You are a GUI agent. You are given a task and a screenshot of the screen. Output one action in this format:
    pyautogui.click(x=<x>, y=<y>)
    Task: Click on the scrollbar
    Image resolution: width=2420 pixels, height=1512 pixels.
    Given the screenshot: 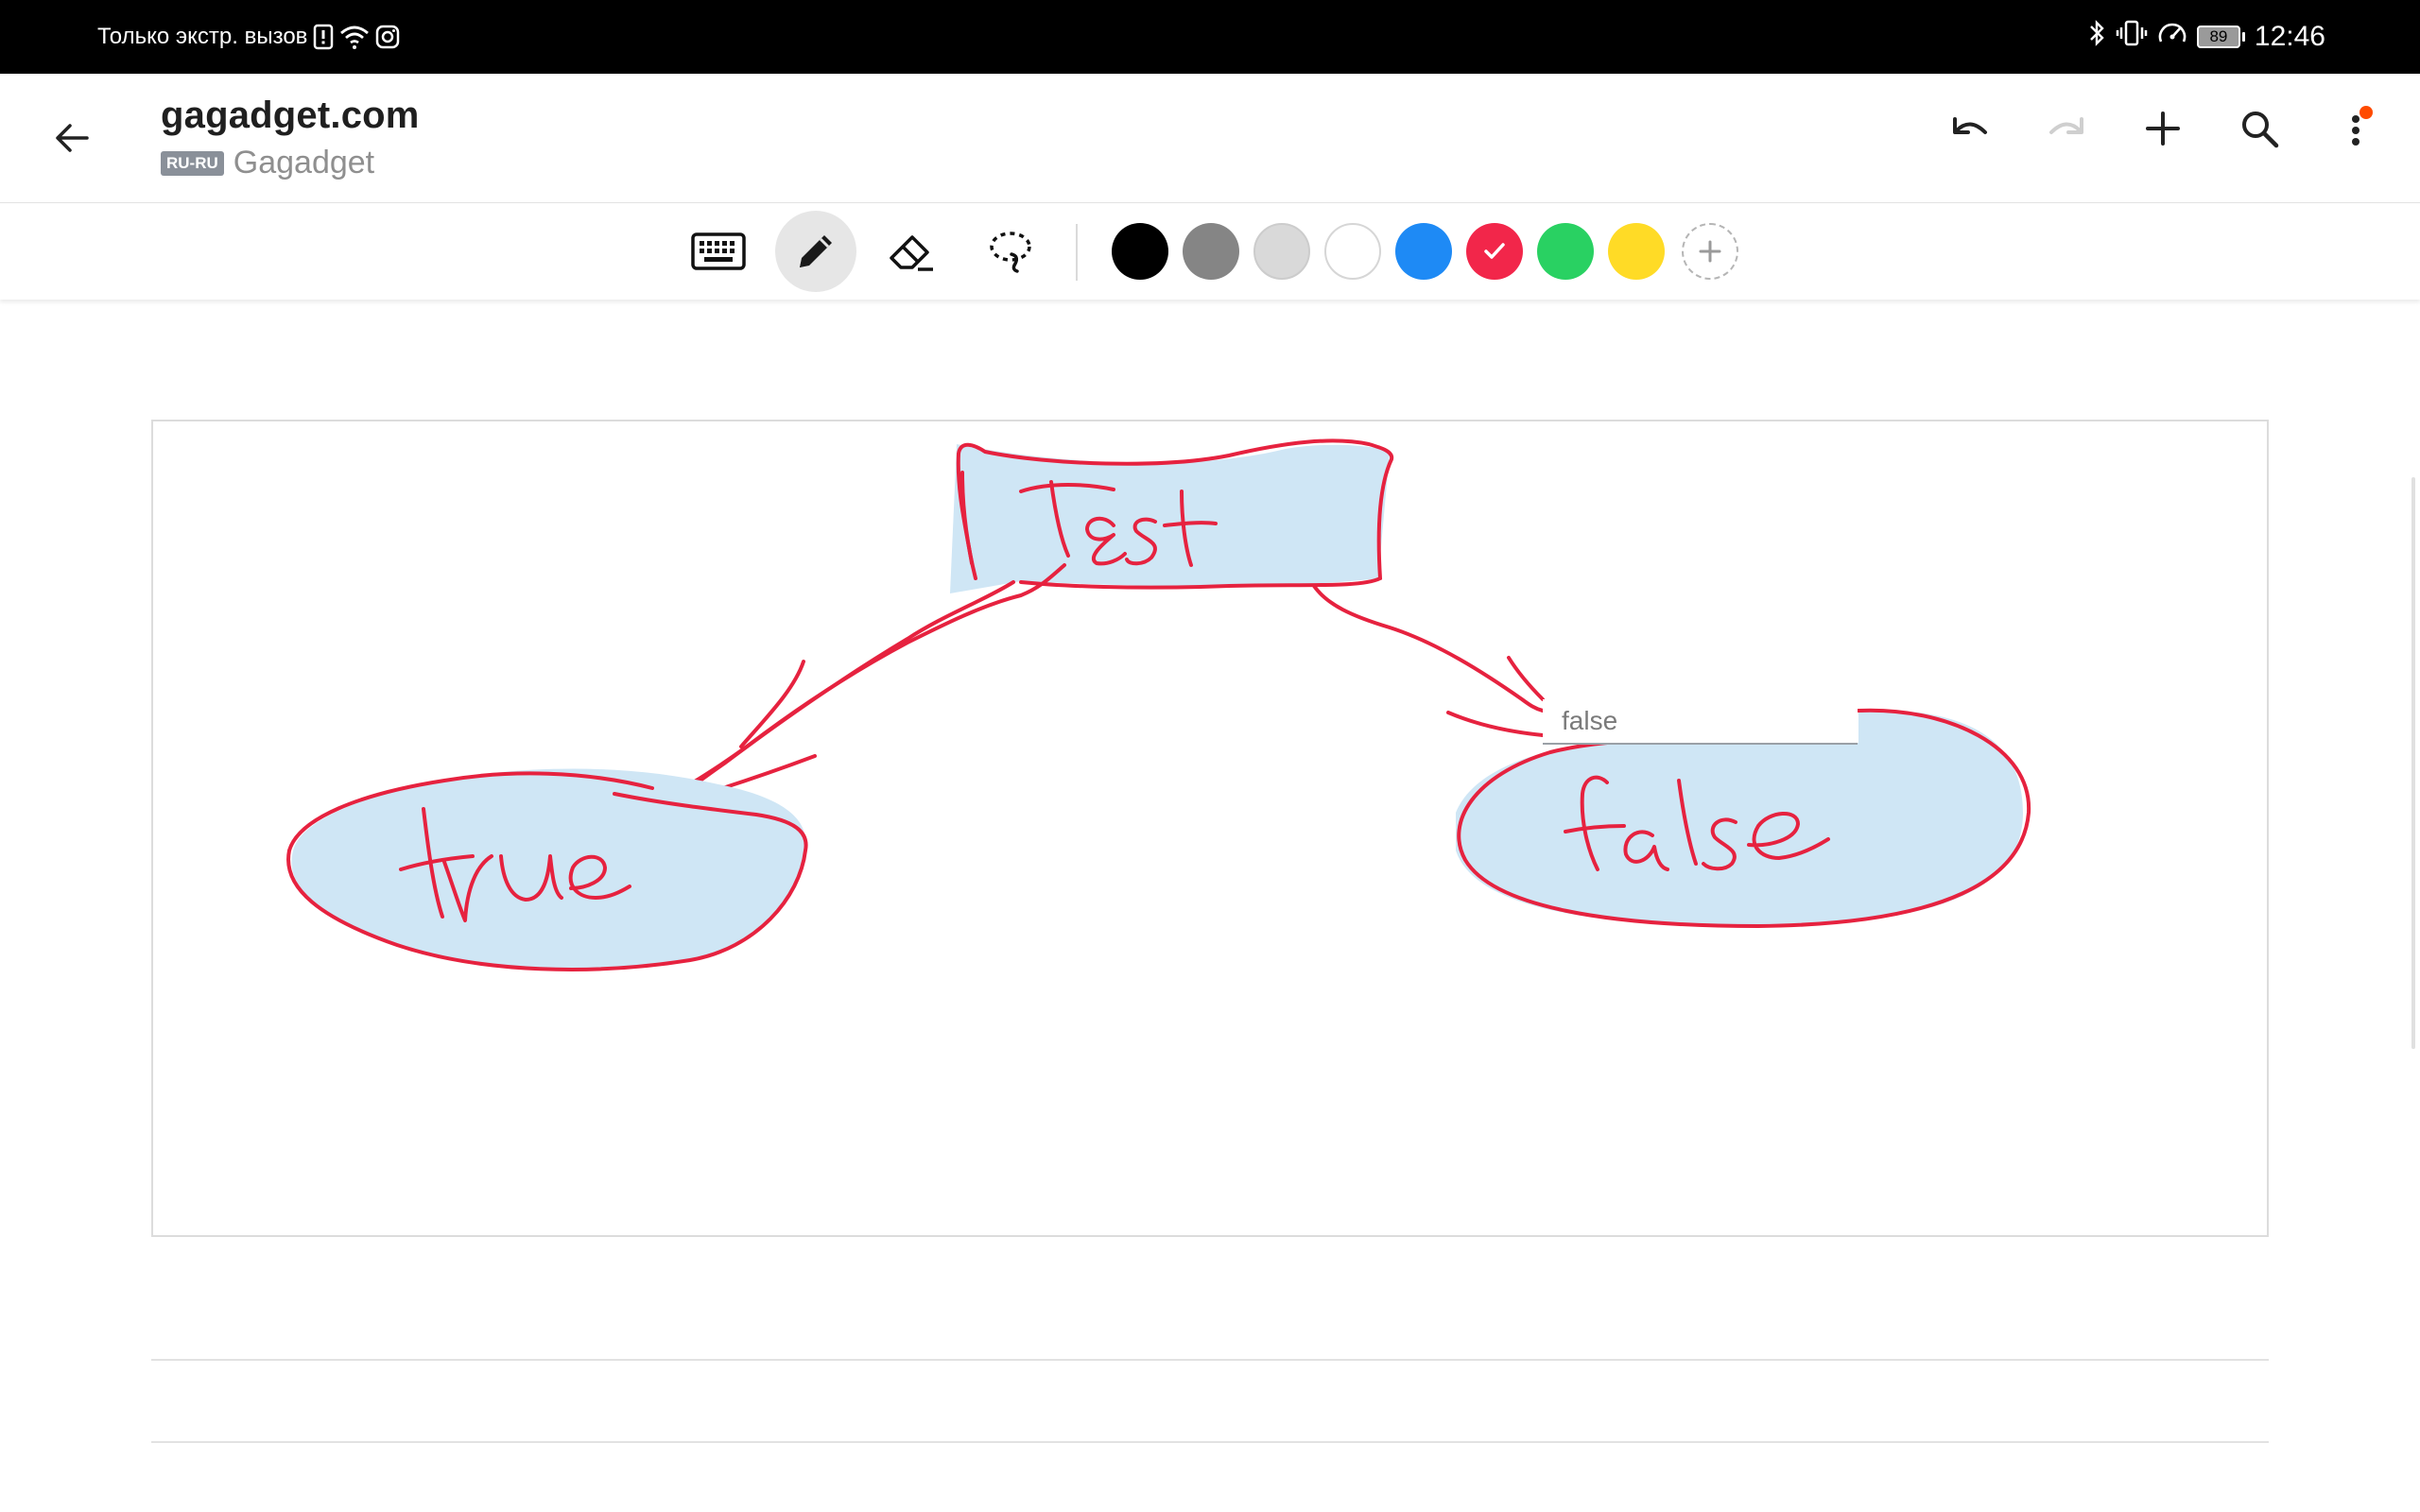 What is the action you would take?
    pyautogui.click(x=2413, y=763)
    